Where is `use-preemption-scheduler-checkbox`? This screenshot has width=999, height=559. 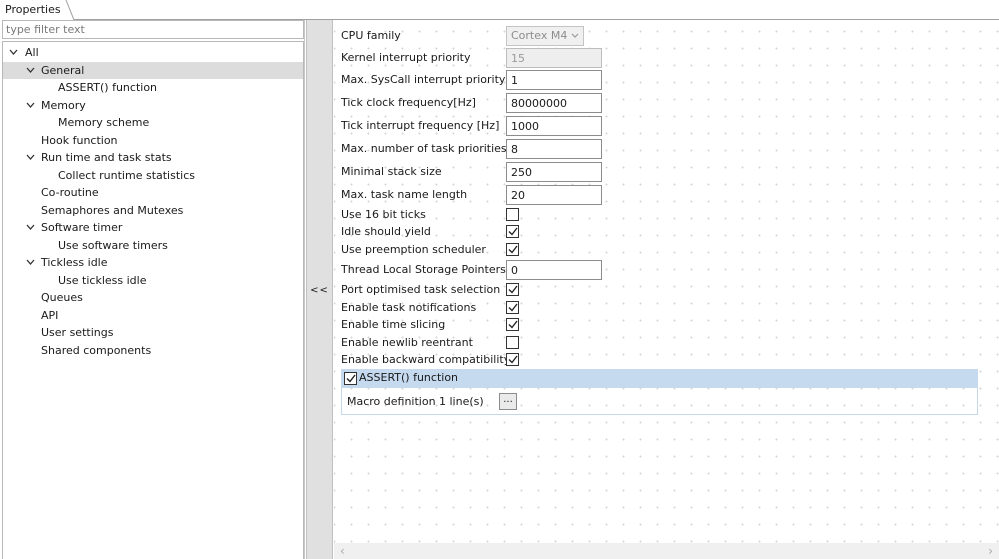 use-preemption-scheduler-checkbox is located at coordinates (512, 249).